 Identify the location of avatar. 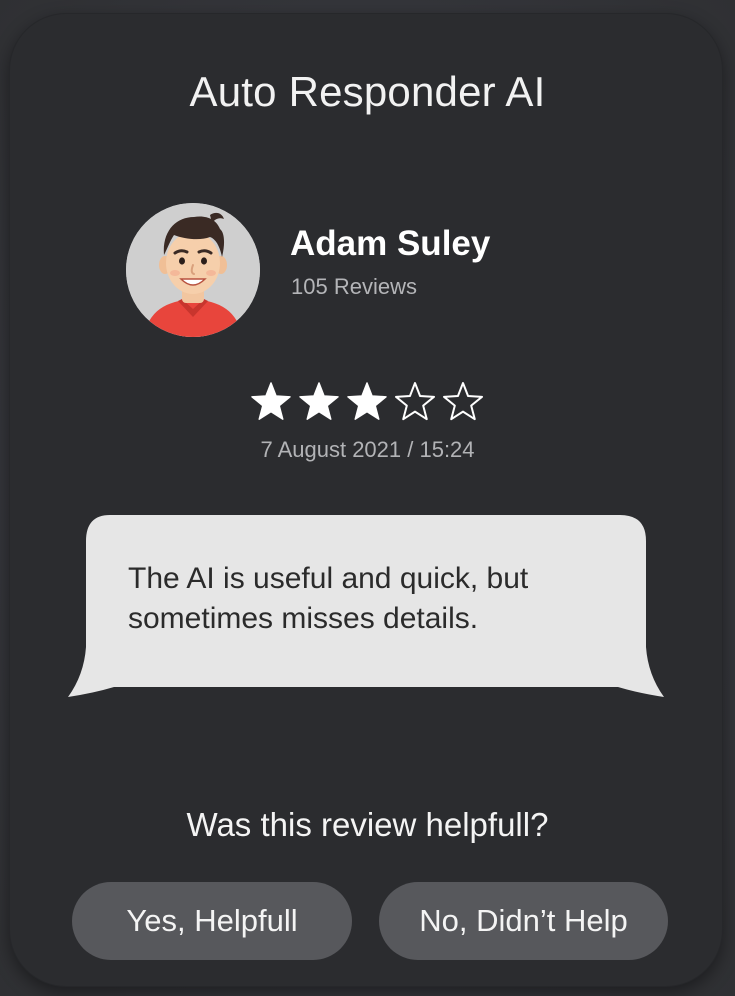
(193, 270).